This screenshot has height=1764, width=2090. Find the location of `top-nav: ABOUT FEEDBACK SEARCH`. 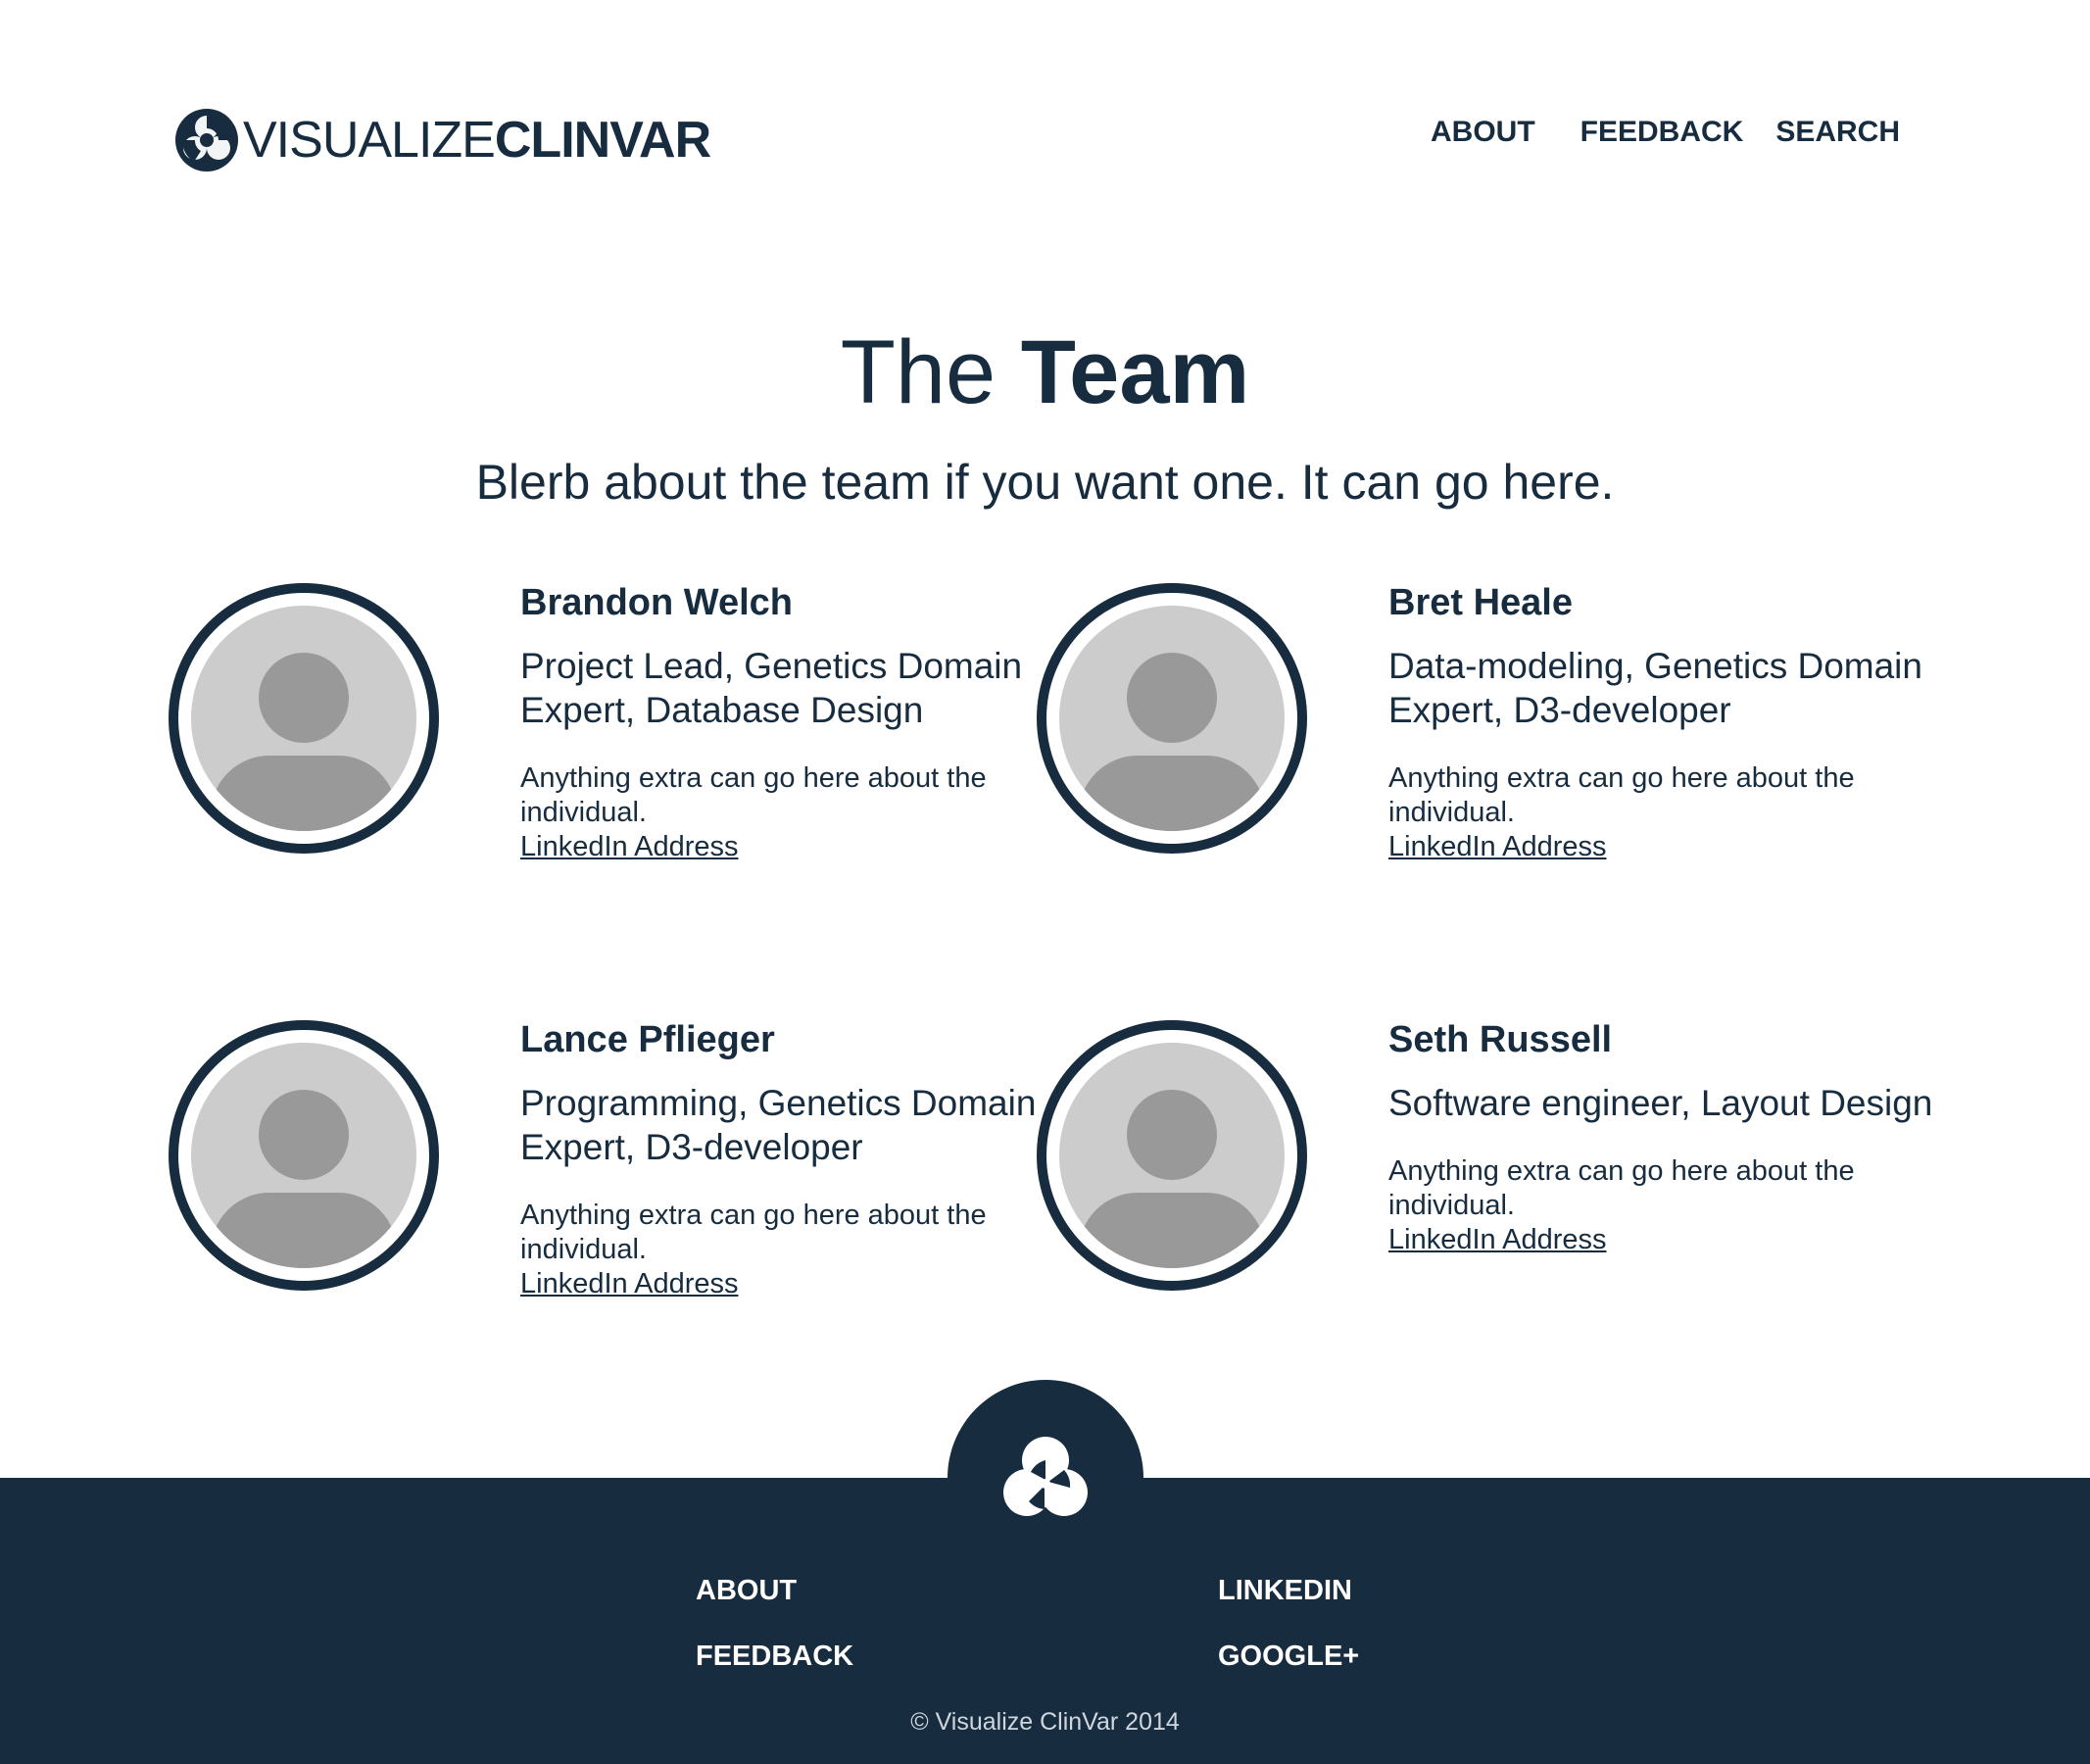

top-nav: ABOUT FEEDBACK SEARCH is located at coordinates (1665, 132).